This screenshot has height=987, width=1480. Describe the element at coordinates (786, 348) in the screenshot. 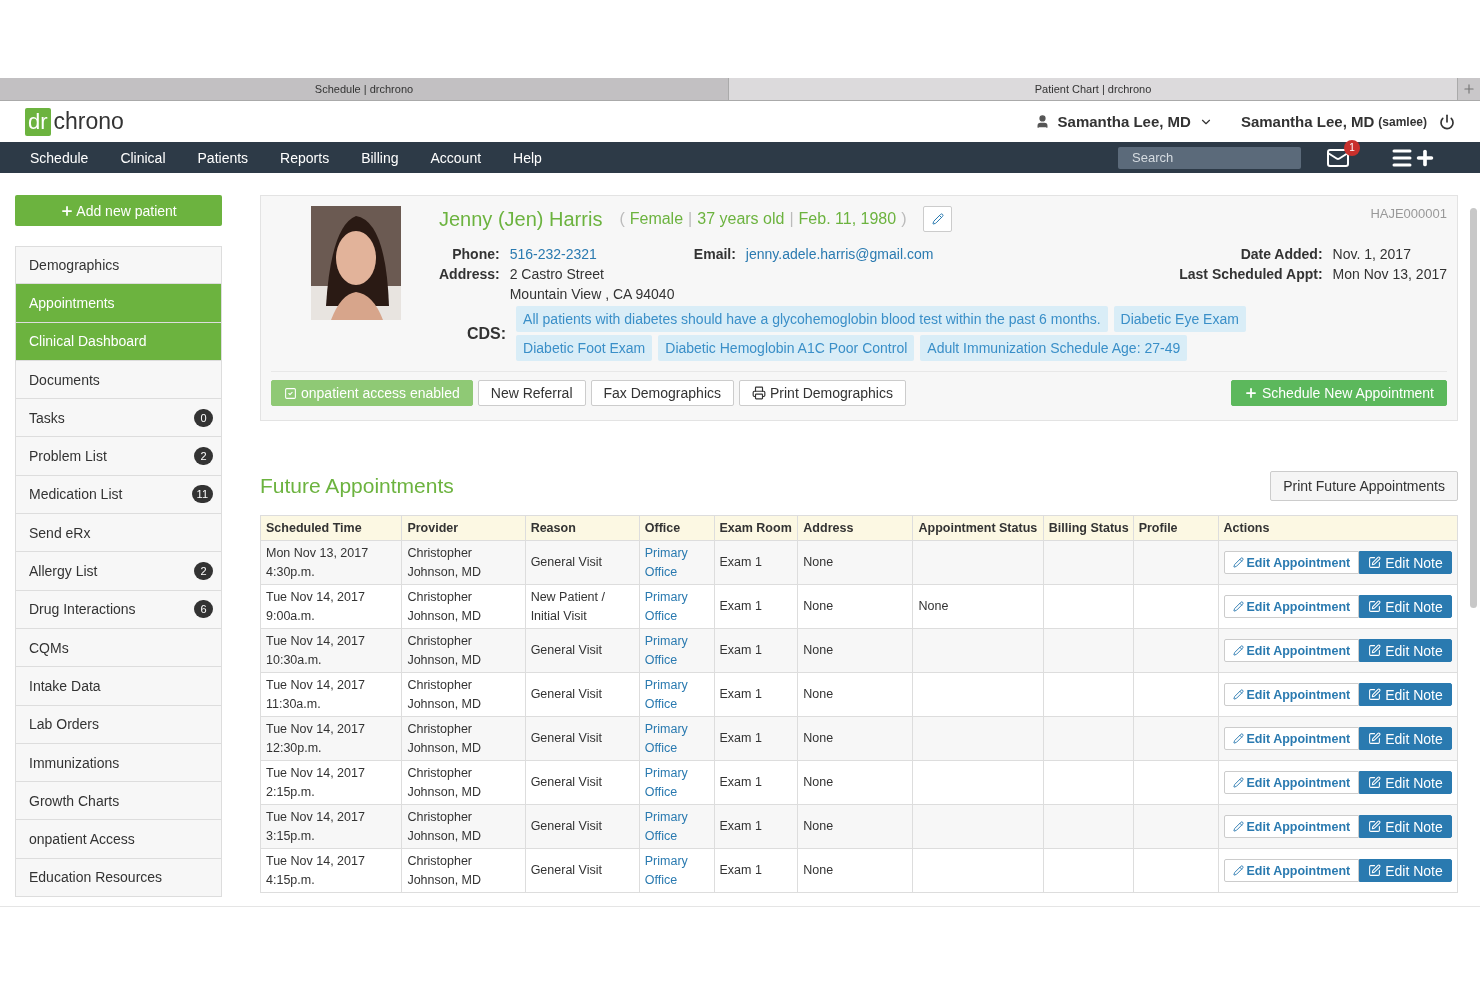

I see `cds-tag: Diabetic Hemoglobin A1C Poor Control` at that location.